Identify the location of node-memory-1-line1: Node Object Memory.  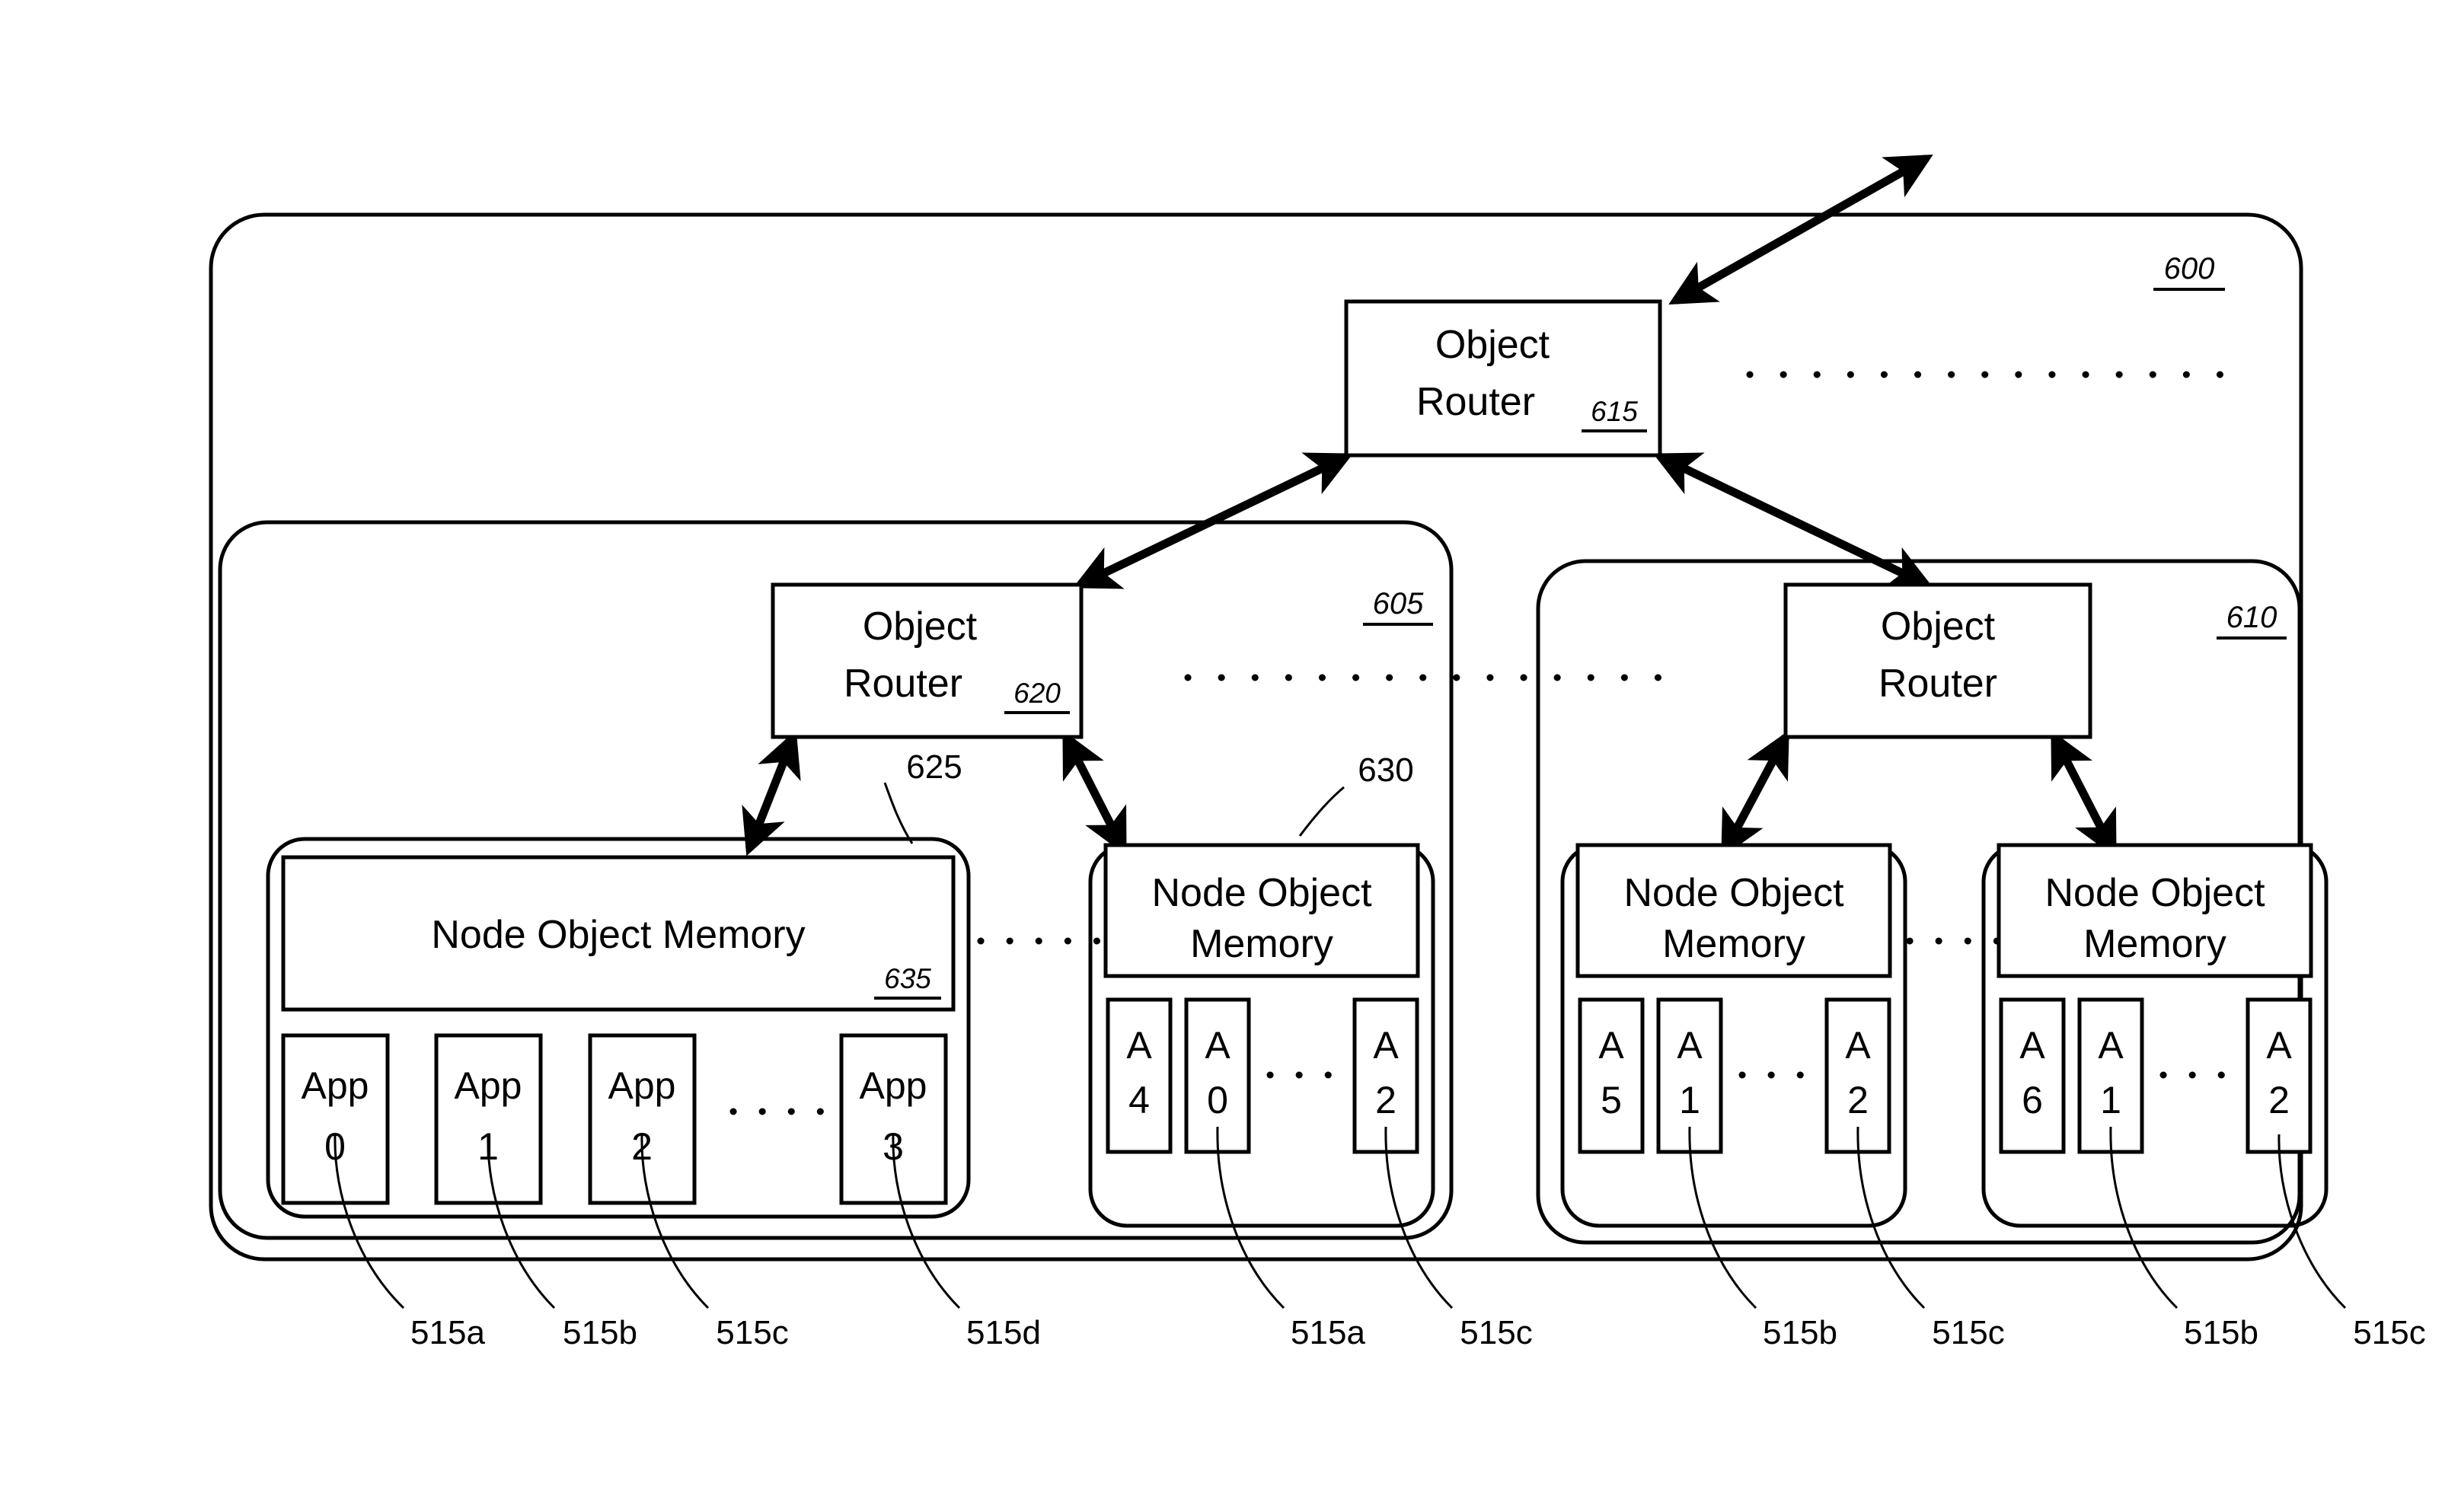
(618, 935).